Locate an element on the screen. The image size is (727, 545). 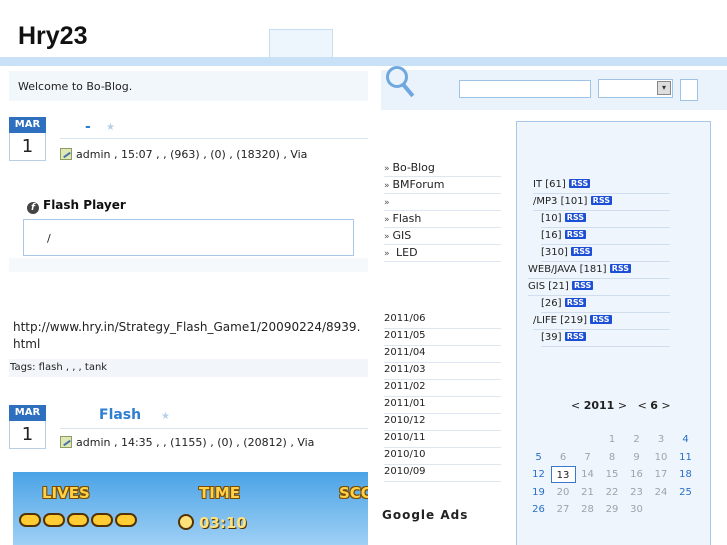
calendar-day: 25 is located at coordinates (685, 492).